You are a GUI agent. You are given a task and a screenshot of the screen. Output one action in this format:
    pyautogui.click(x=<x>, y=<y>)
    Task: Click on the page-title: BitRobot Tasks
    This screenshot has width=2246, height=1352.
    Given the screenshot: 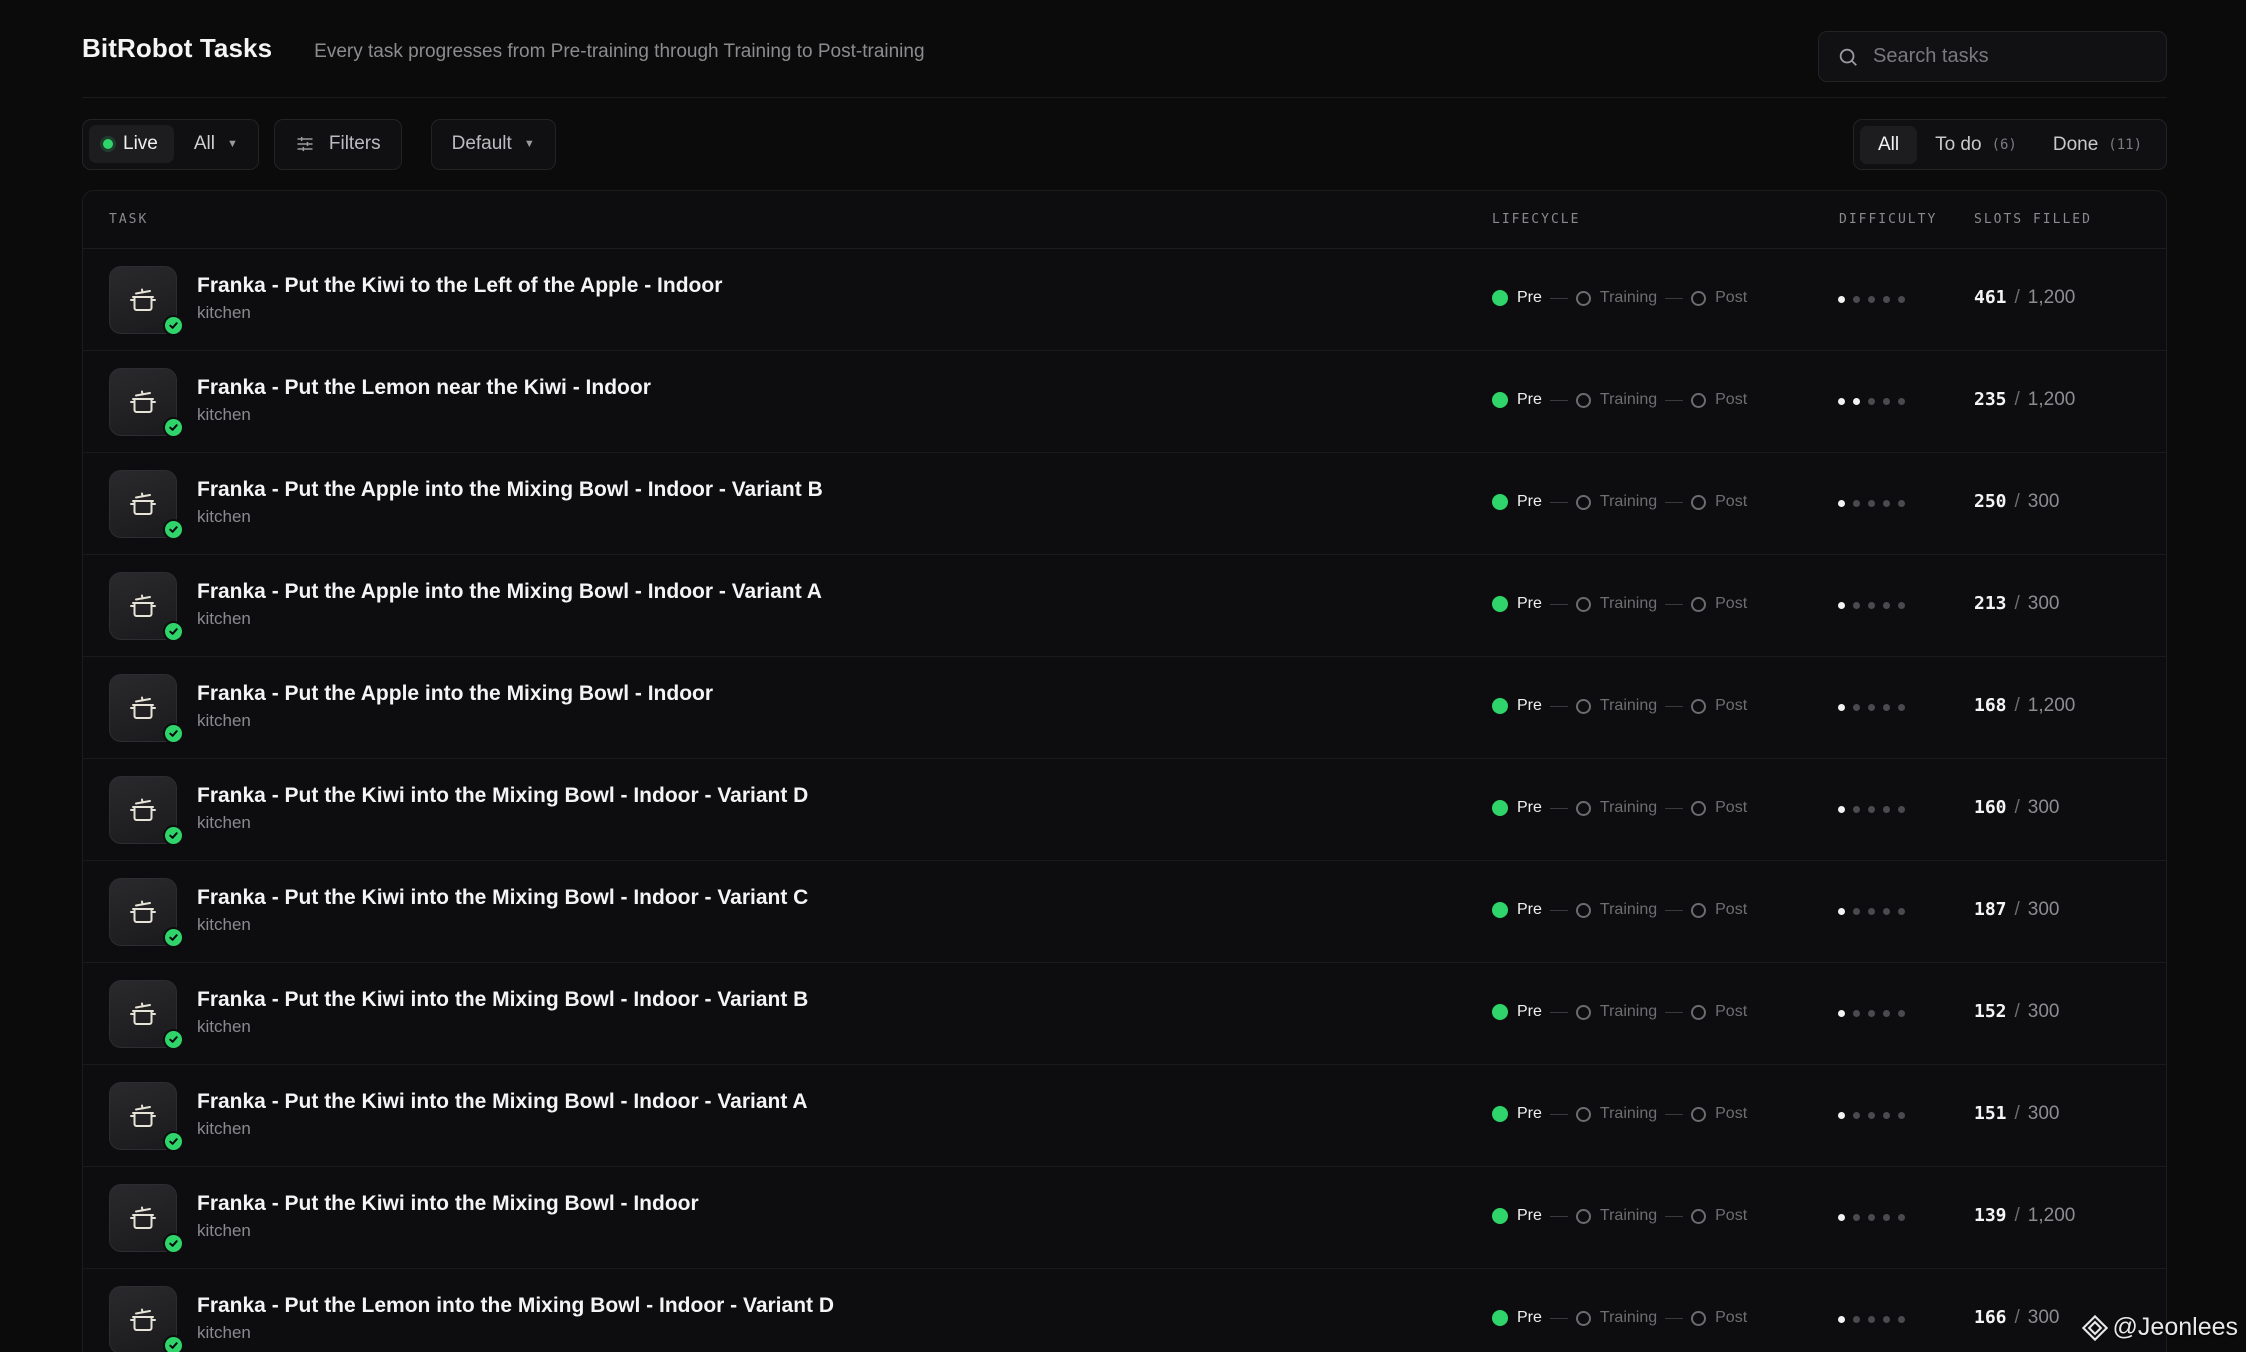 What is the action you would take?
    pyautogui.click(x=177, y=48)
    